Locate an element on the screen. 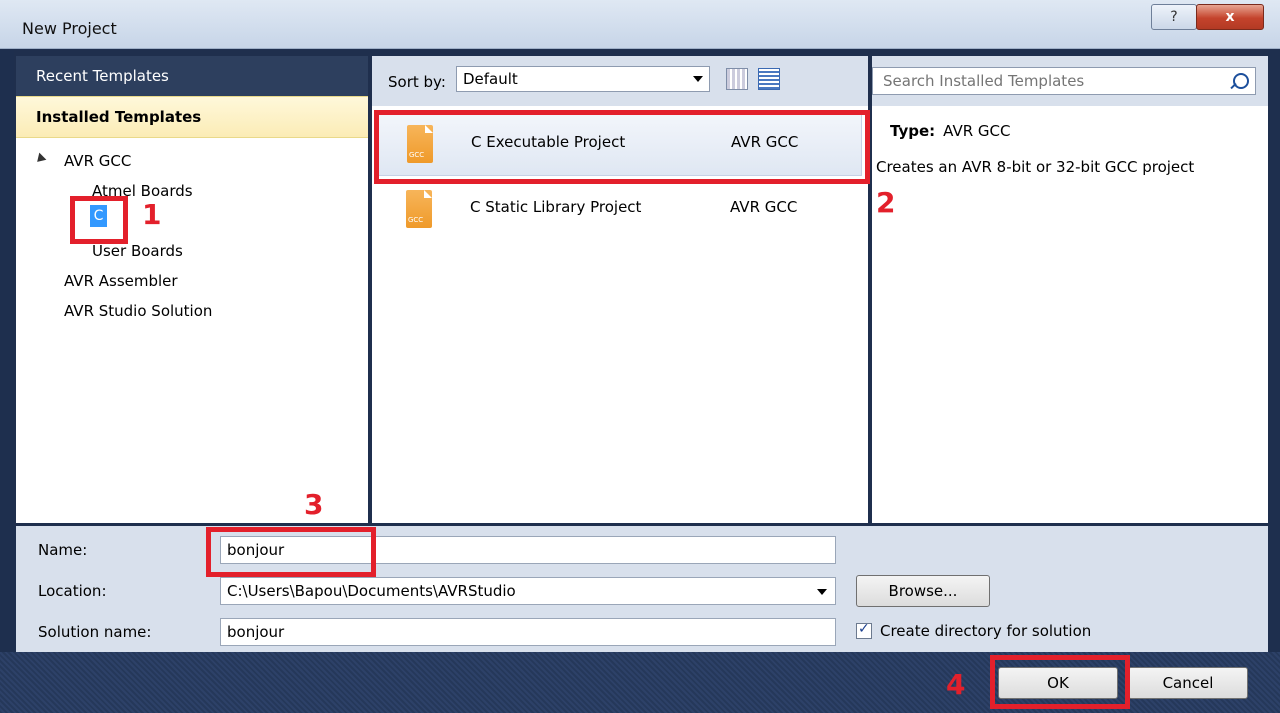 This screenshot has height=713, width=1280. create-directory-checkbox is located at coordinates (864, 630).